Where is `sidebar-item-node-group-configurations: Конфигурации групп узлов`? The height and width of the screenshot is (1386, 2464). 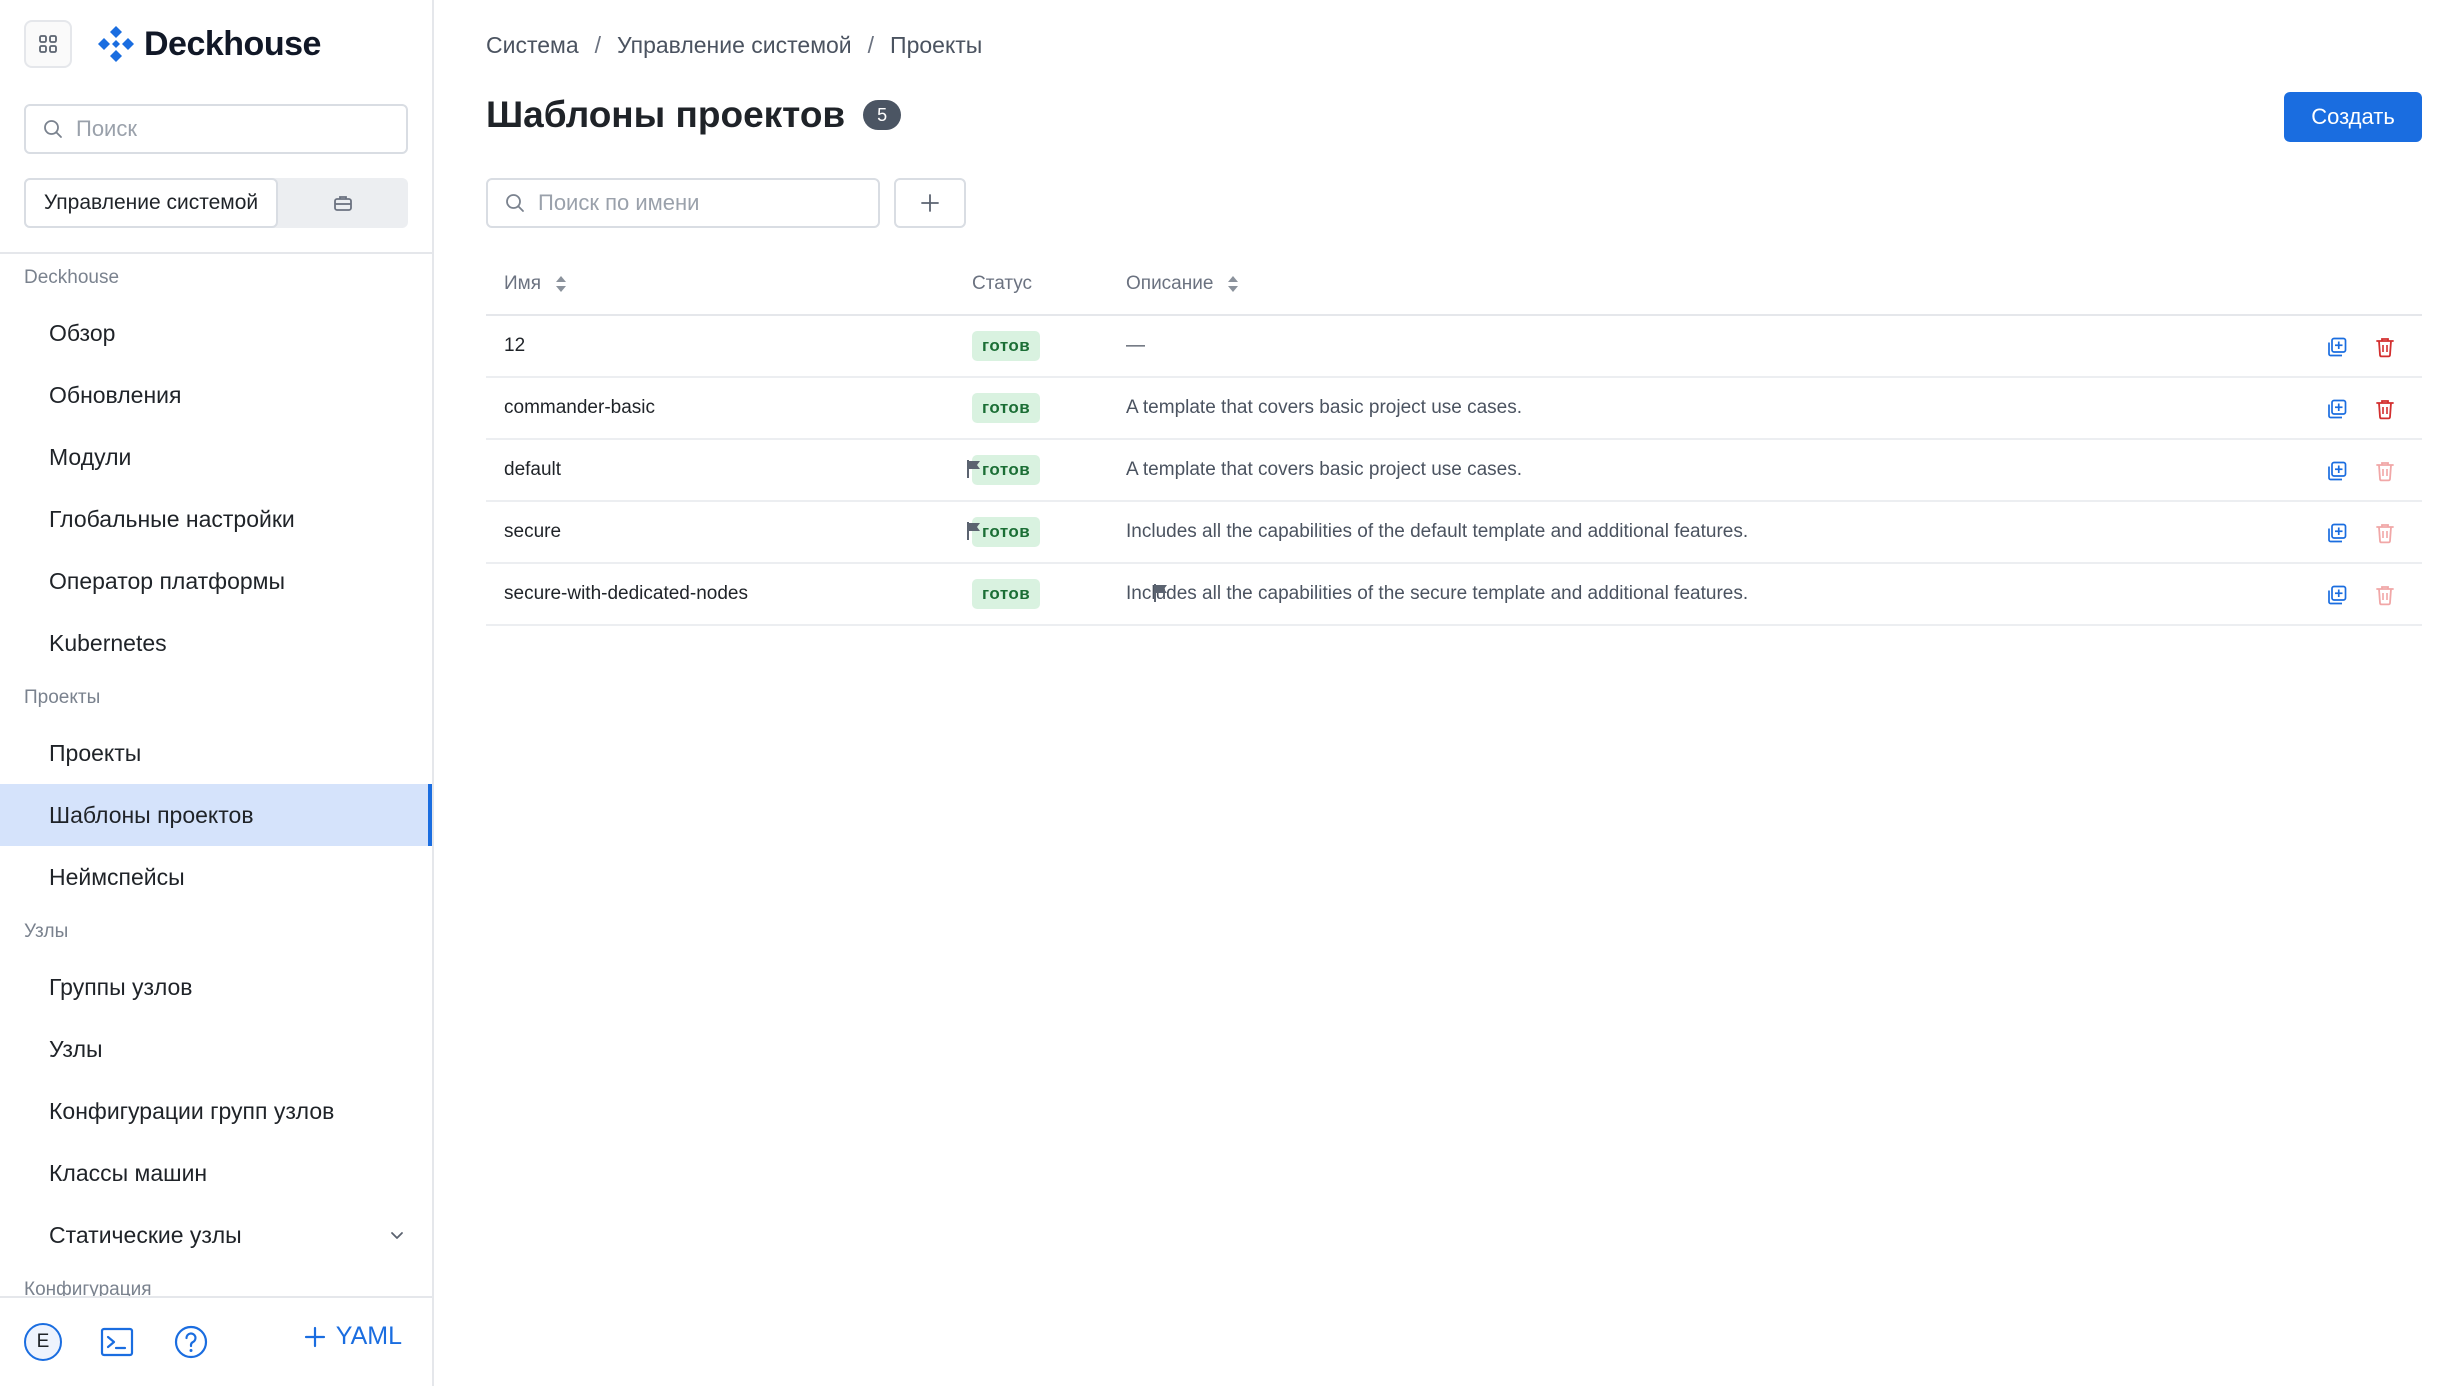 sidebar-item-node-group-configurations: Конфигурации групп узлов is located at coordinates (216, 1111).